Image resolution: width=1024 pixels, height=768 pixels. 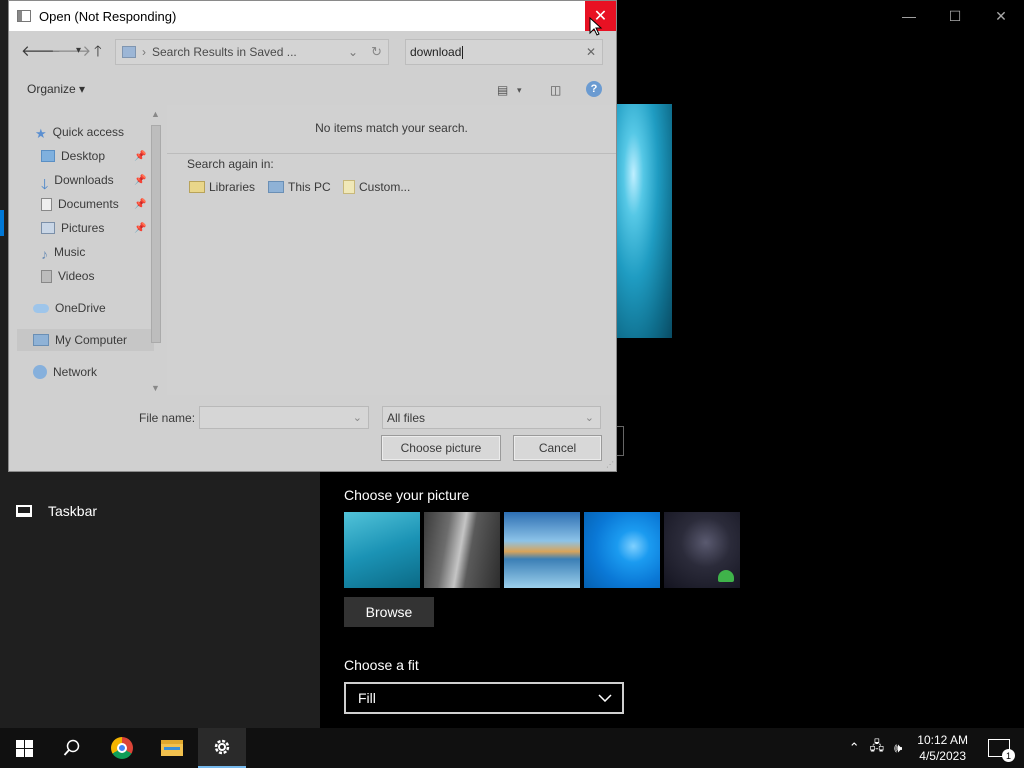 What do you see at coordinates (80, 308) in the screenshot?
I see `nav-item-label: OneDrive` at bounding box center [80, 308].